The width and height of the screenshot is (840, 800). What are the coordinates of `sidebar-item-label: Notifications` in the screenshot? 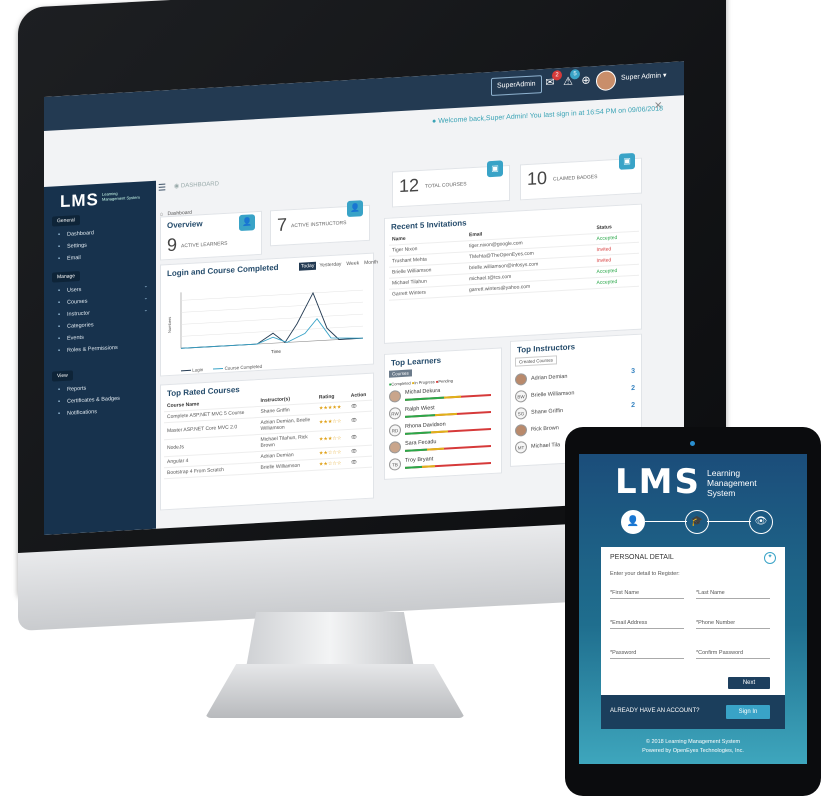 It's located at (82, 413).